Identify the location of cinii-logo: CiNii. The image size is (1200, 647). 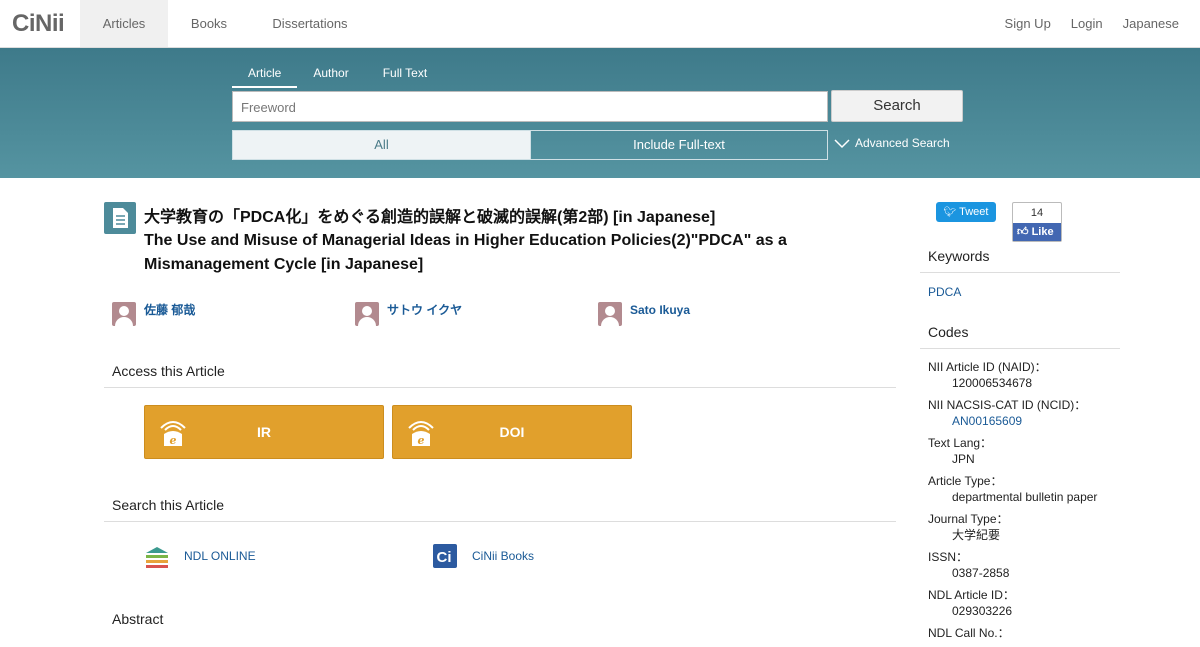
(38, 24).